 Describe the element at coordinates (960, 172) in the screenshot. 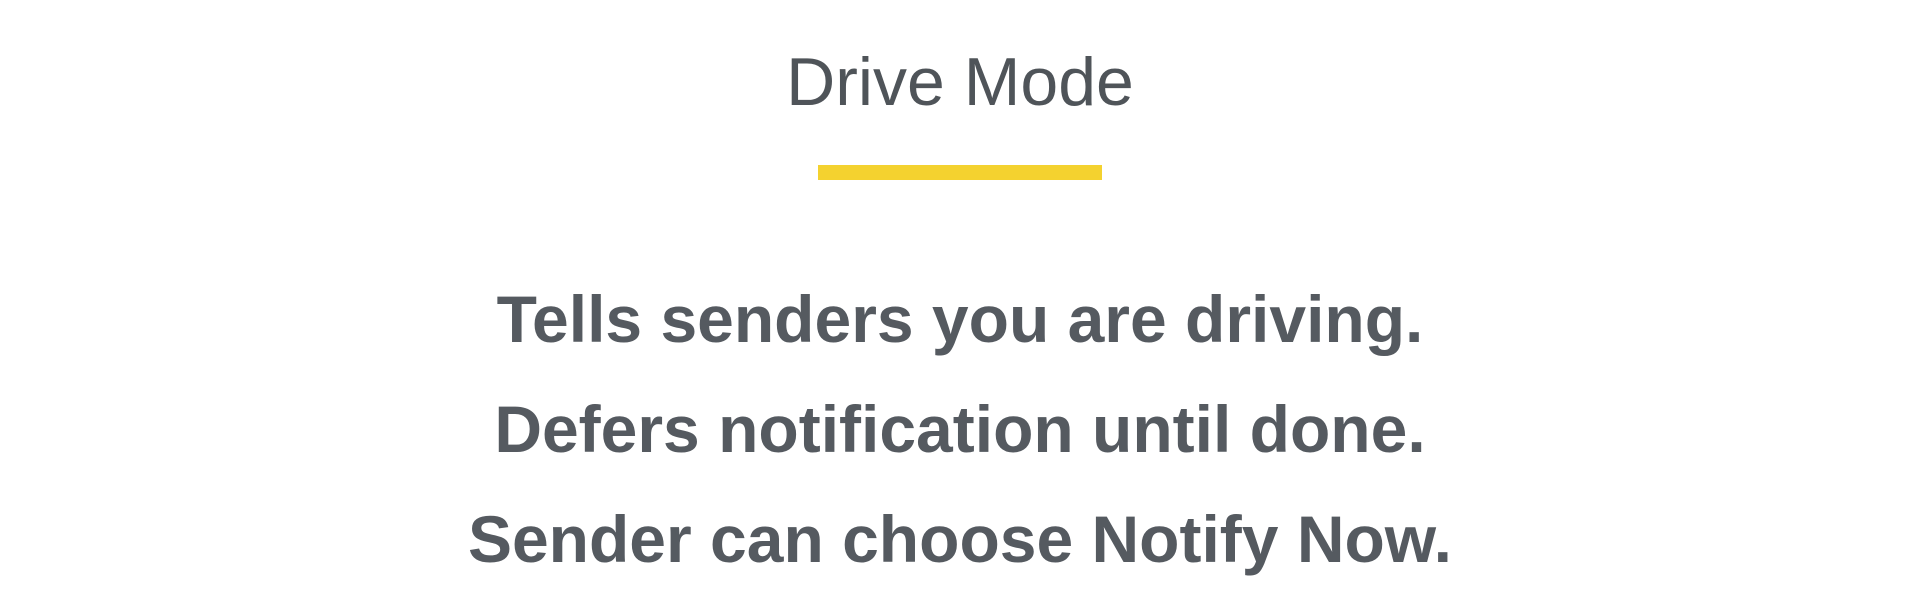

I see `title-accent-underline` at that location.